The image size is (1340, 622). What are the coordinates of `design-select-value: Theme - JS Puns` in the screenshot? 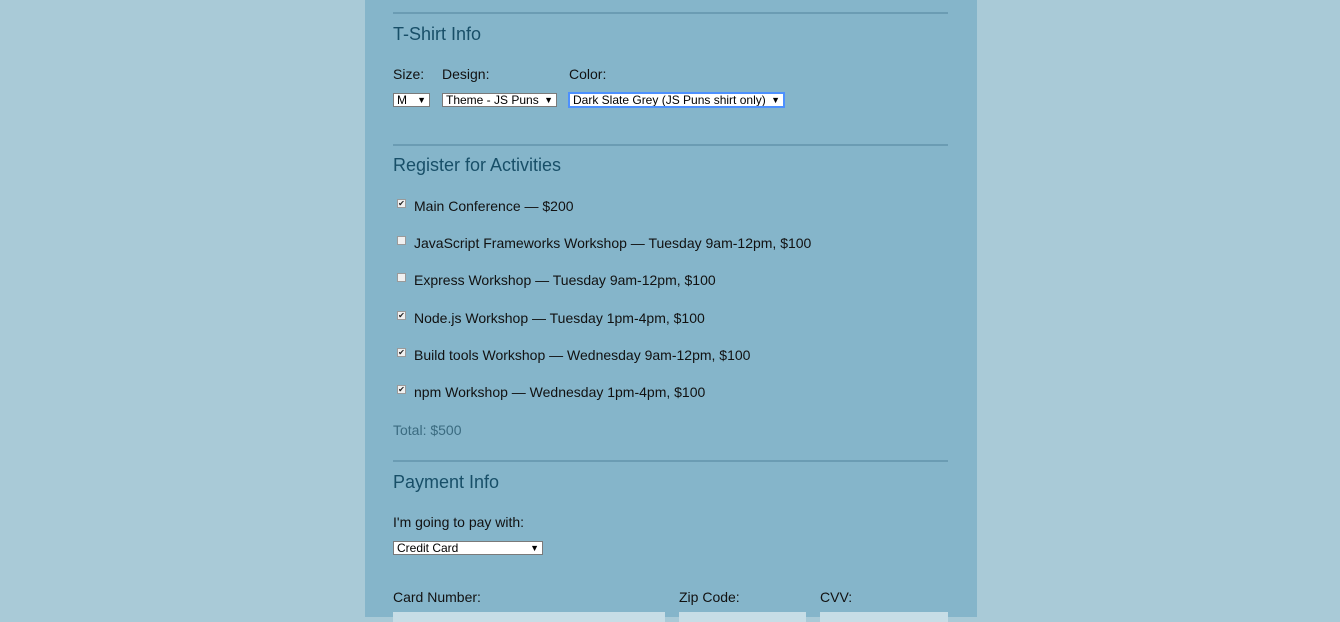 It's located at (492, 100).